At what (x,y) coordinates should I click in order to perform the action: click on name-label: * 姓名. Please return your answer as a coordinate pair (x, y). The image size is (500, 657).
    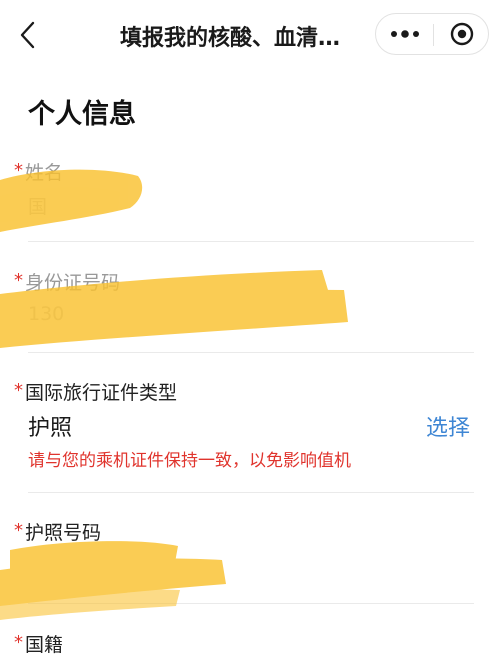
    Looking at the image, I should click on (38, 171).